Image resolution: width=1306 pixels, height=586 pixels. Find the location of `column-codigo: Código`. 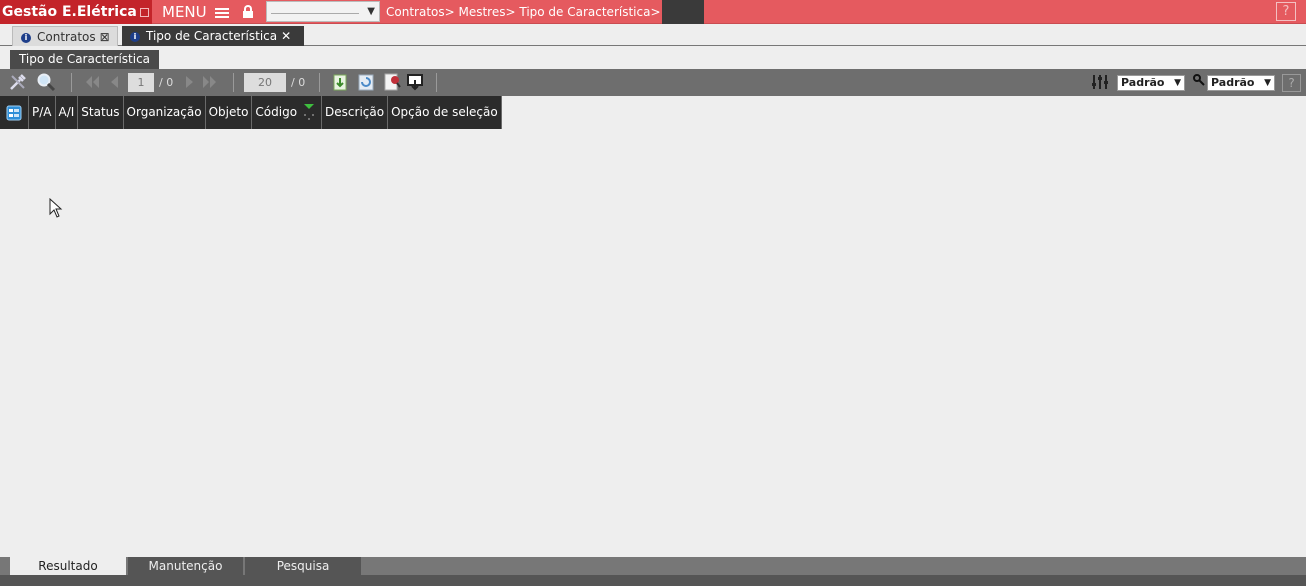

column-codigo: Código is located at coordinates (287, 112).